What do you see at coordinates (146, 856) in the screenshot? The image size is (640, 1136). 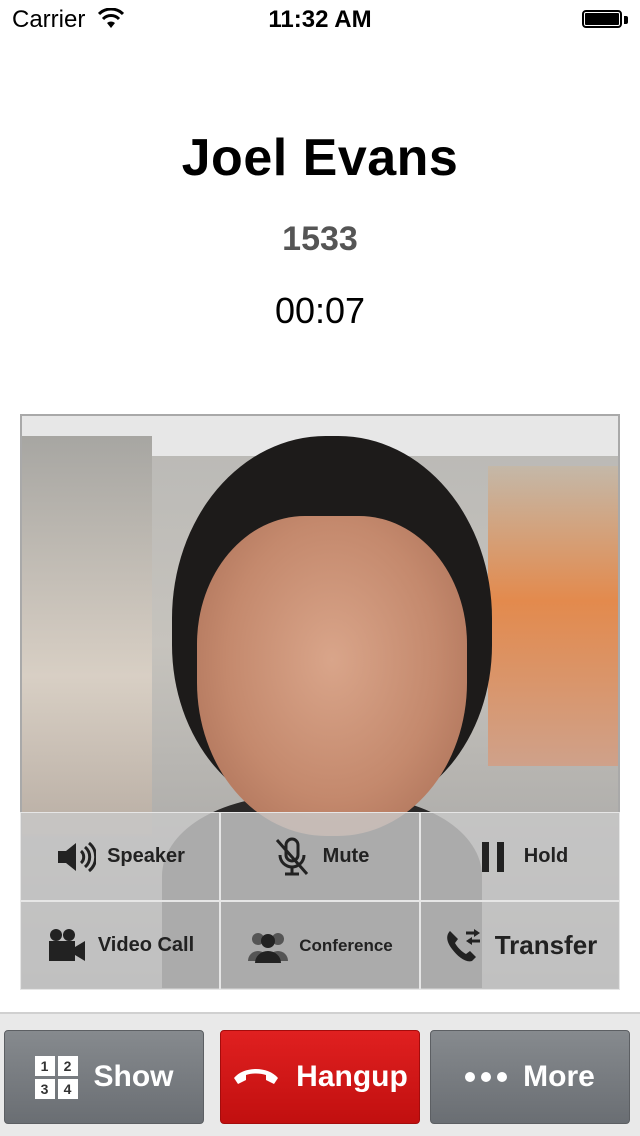 I see `speaker-label: Speaker` at bounding box center [146, 856].